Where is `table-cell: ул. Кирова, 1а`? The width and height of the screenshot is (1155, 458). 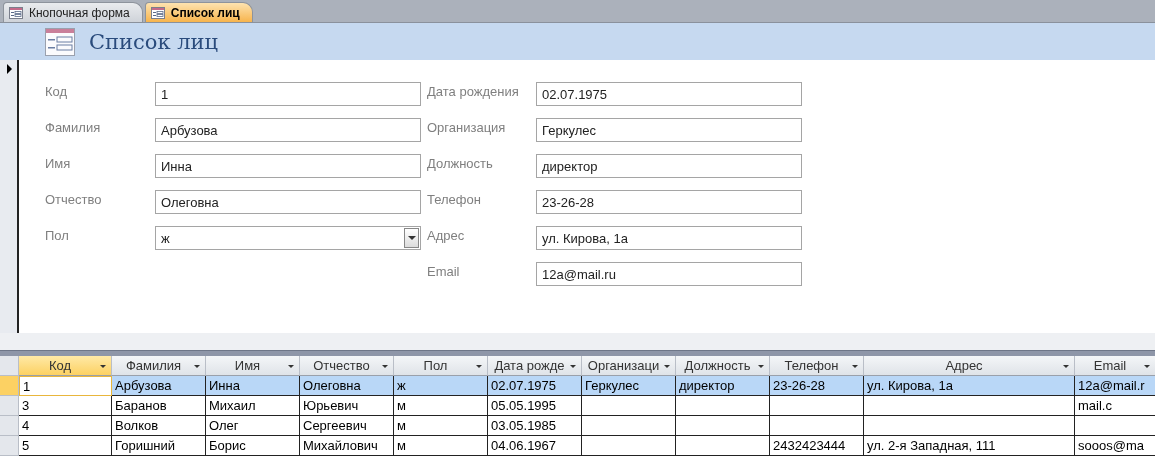 table-cell: ул. Кирова, 1а is located at coordinates (969, 386).